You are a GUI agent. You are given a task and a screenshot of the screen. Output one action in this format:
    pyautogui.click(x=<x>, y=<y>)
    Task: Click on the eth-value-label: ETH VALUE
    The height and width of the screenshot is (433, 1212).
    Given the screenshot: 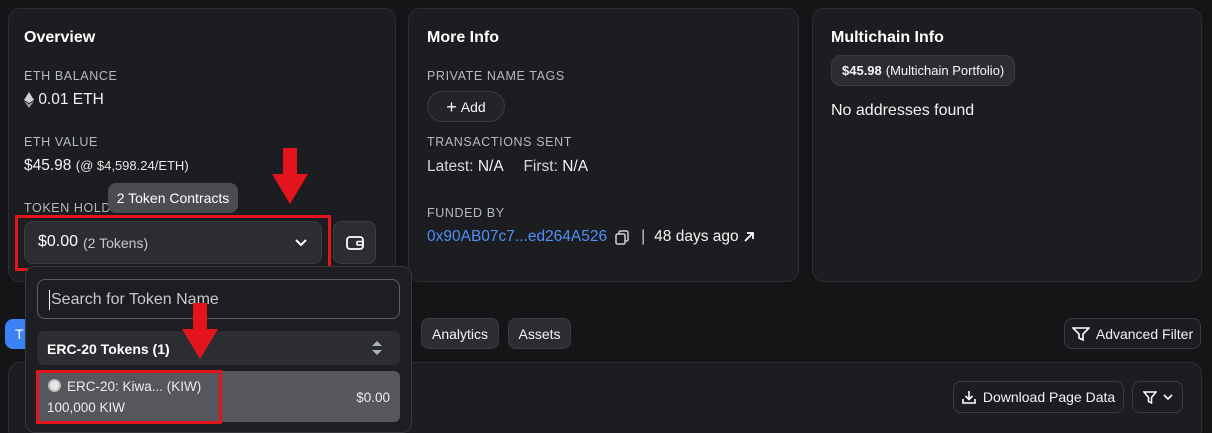 What is the action you would take?
    pyautogui.click(x=61, y=142)
    